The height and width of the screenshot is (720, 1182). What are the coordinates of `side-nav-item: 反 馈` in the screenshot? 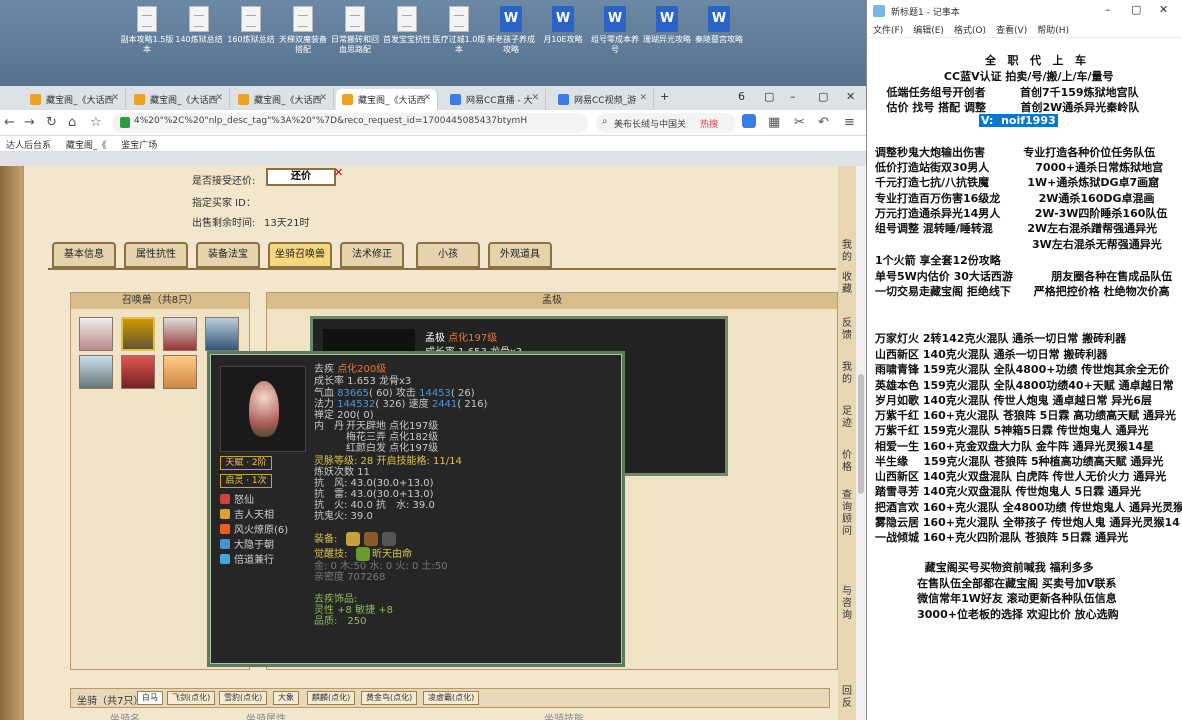 It's located at (847, 330).